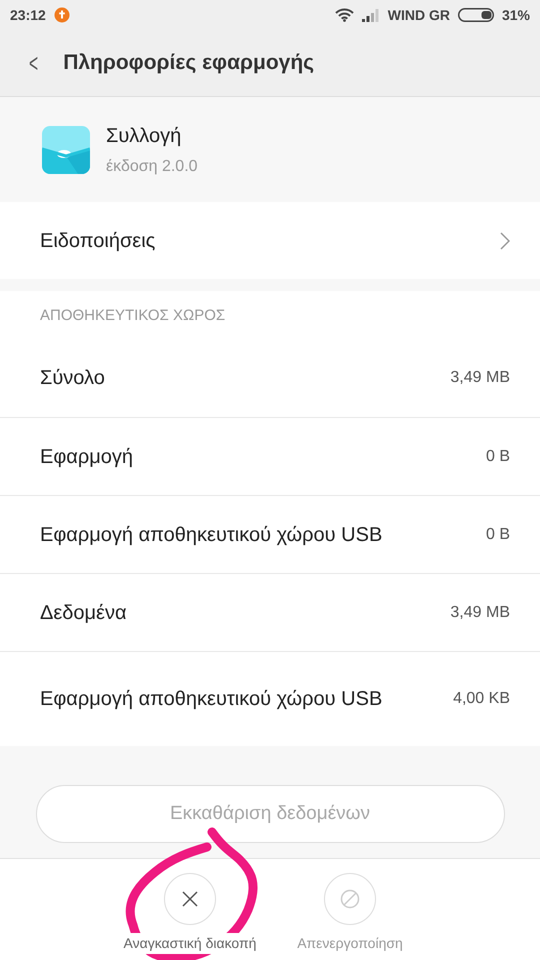 This screenshot has width=540, height=960. What do you see at coordinates (72, 378) in the screenshot?
I see `row-label: Σύνολο` at bounding box center [72, 378].